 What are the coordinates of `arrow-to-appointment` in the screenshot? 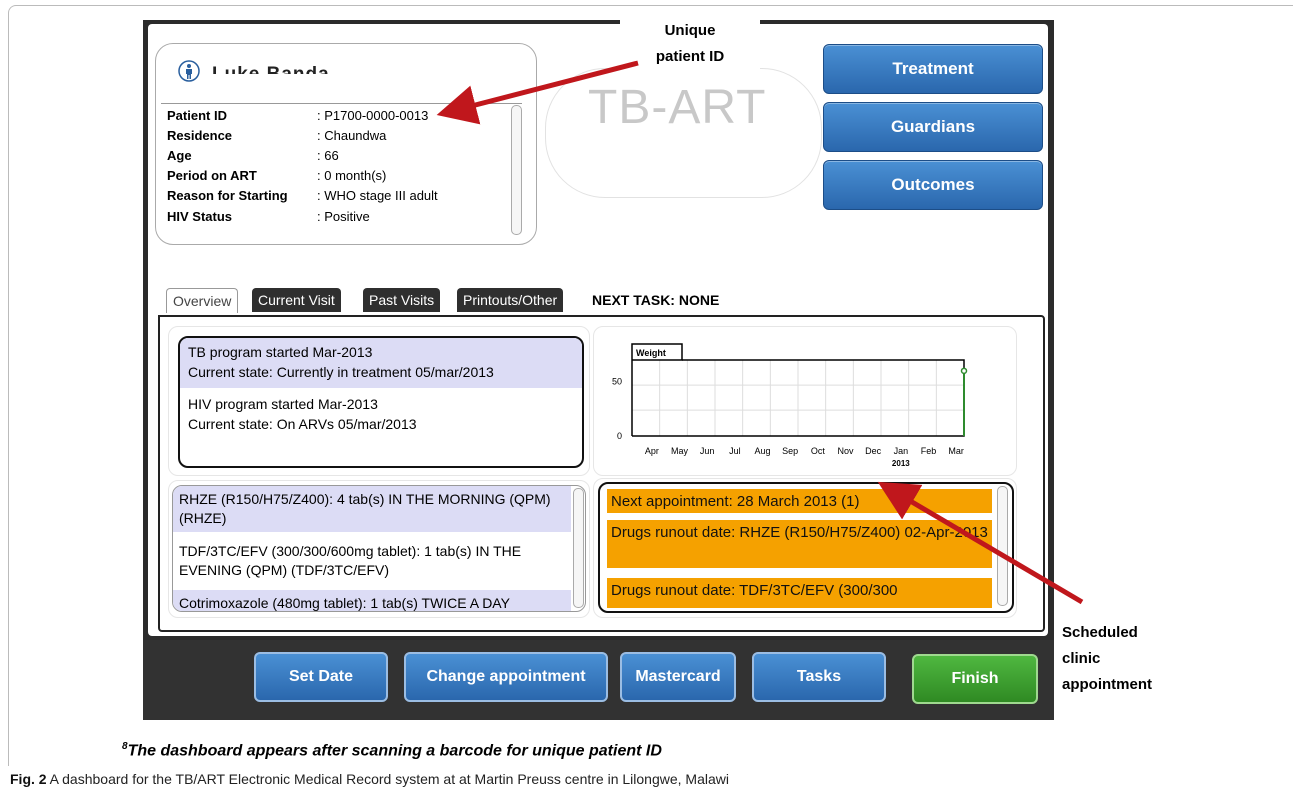 It's located at (980, 543).